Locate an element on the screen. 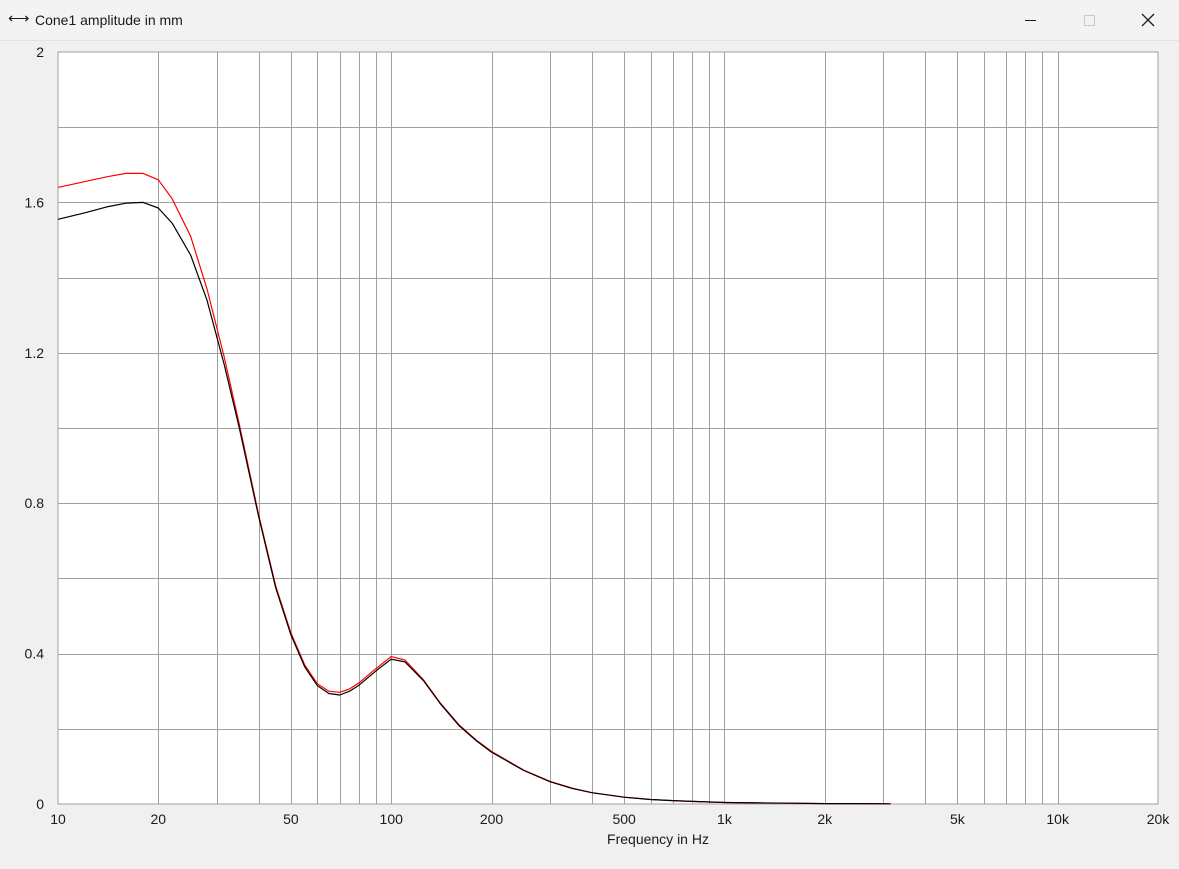 This screenshot has height=869, width=1179. y-tick-label: 1.2 is located at coordinates (35, 353).